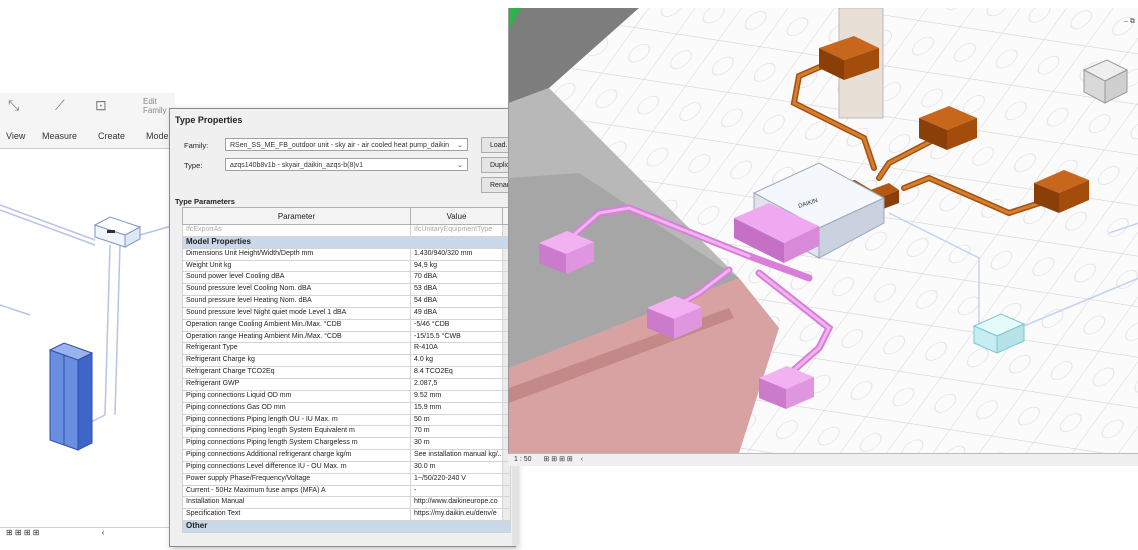 The image size is (1138, 550). Describe the element at coordinates (456, 515) in the screenshot. I see `param-value: https://my.daikin.eu/denv/e` at that location.